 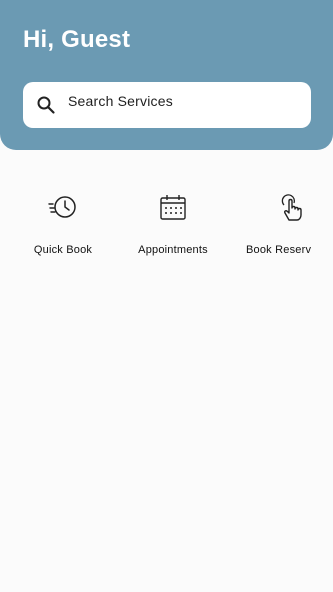 What do you see at coordinates (63, 226) in the screenshot?
I see `quick-book-button: Quick Book` at bounding box center [63, 226].